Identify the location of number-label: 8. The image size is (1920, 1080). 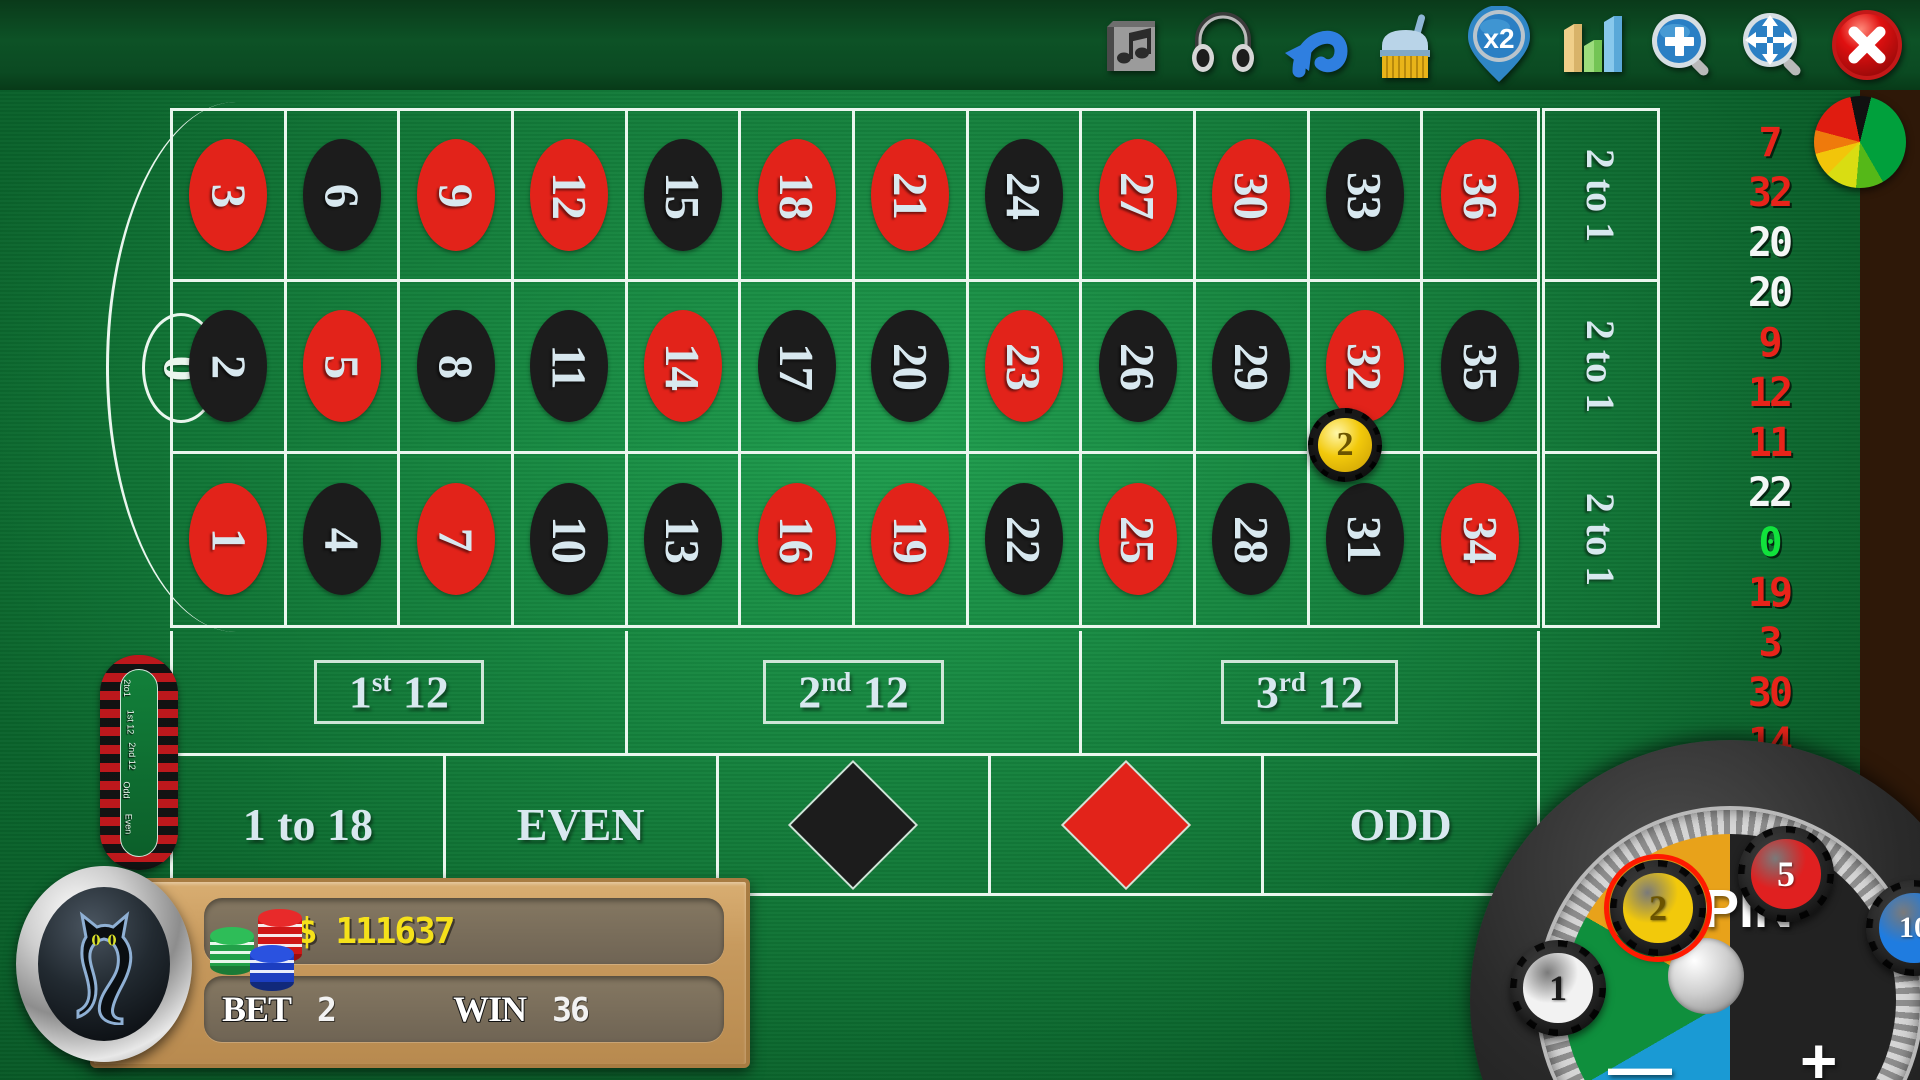
(456, 366).